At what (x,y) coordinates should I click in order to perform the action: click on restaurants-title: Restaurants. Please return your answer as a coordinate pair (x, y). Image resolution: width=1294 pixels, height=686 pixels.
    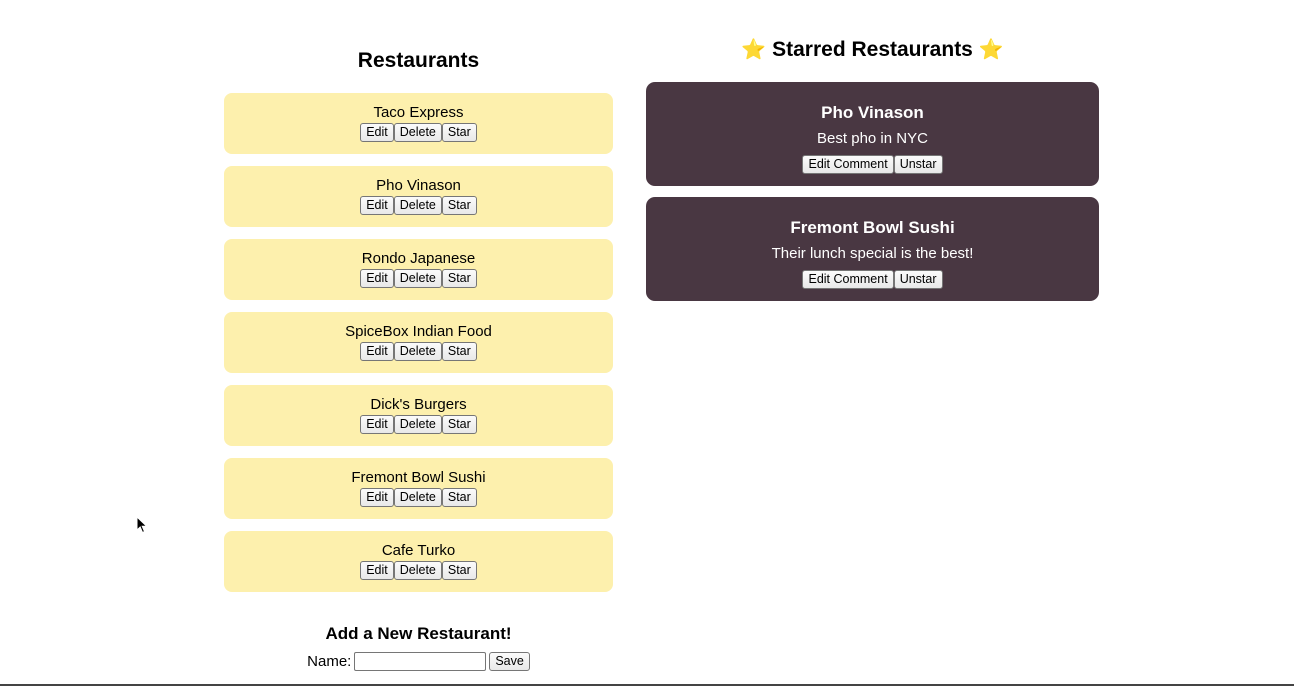
    Looking at the image, I should click on (418, 60).